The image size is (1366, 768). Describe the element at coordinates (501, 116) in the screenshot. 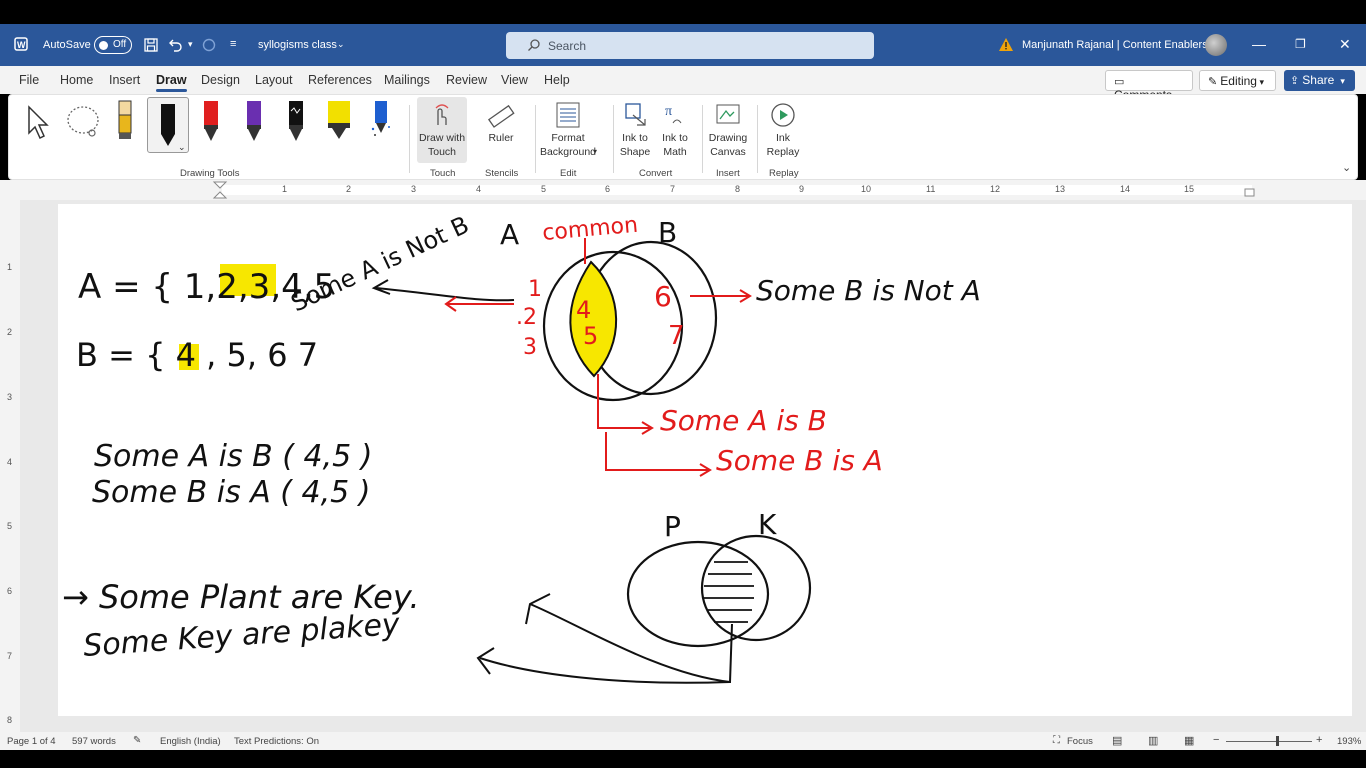

I see `ruler-icon` at that location.